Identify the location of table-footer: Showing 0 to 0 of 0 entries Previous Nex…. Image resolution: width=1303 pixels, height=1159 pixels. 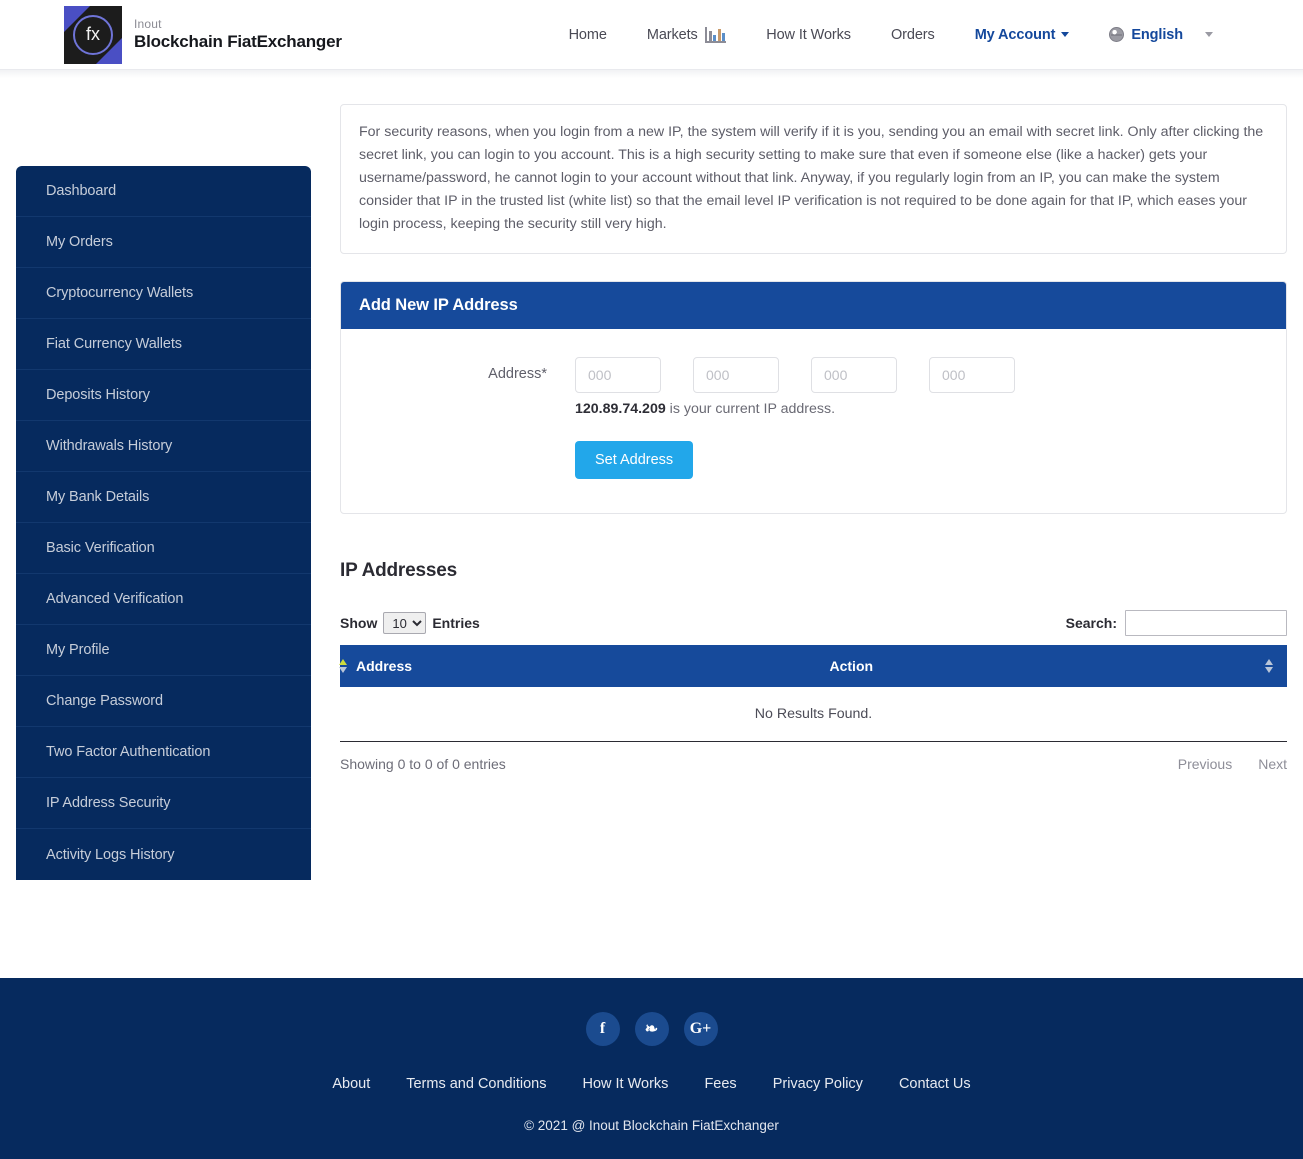
(813, 767).